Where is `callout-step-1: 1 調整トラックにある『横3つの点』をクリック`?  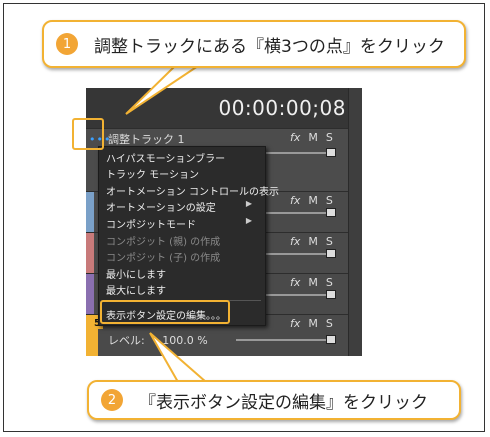
callout-step-1: 1 調整トラックにある『横3つの点』をクリック is located at coordinates (254, 44).